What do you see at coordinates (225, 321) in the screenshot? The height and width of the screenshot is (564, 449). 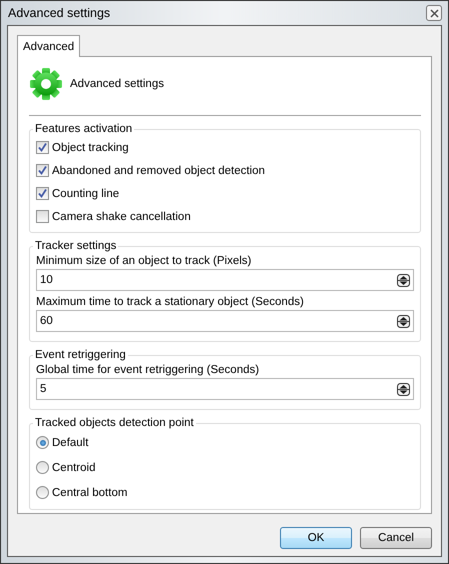 I see `number-field: 60` at bounding box center [225, 321].